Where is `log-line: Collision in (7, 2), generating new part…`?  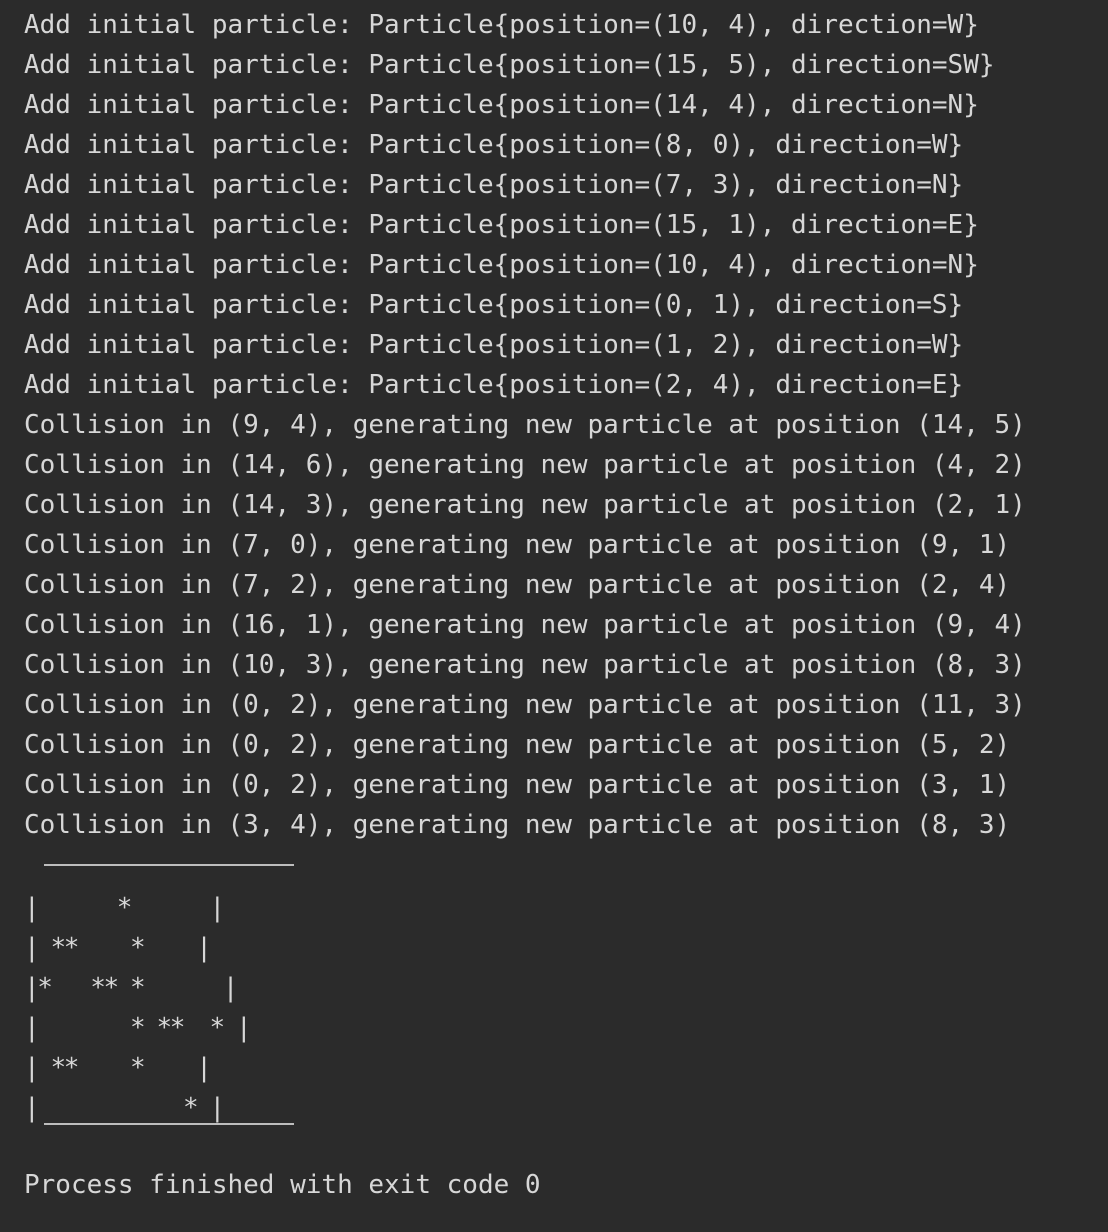
log-line: Collision in (7, 2), generating new part… is located at coordinates (517, 585).